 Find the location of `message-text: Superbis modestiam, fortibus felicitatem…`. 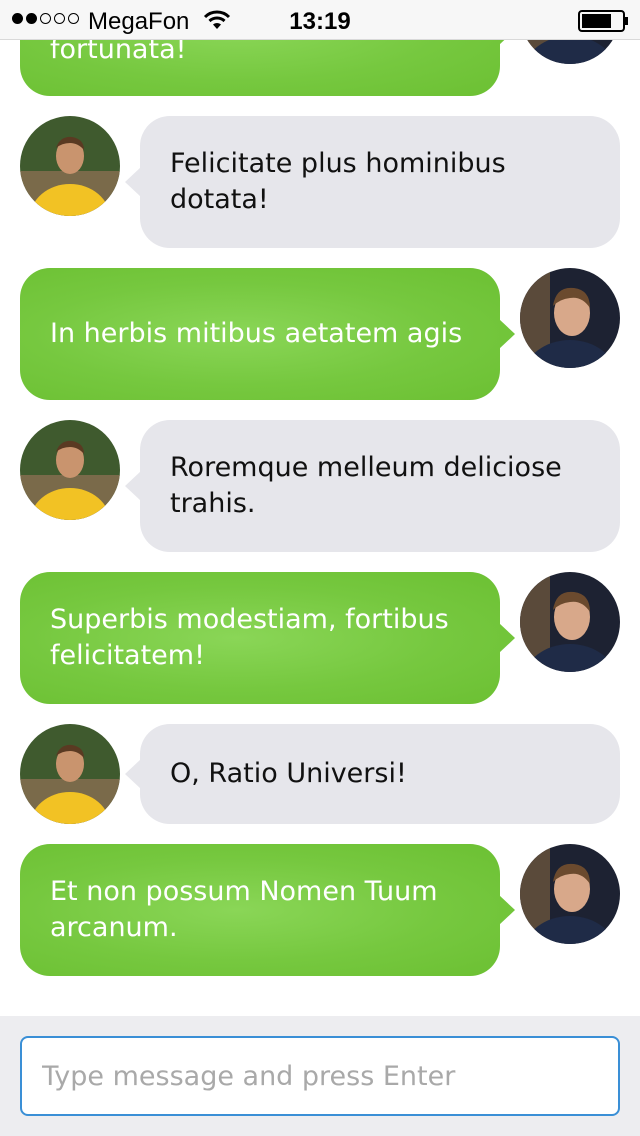

message-text: Superbis modestiam, fortibus felicitatem… is located at coordinates (249, 637).